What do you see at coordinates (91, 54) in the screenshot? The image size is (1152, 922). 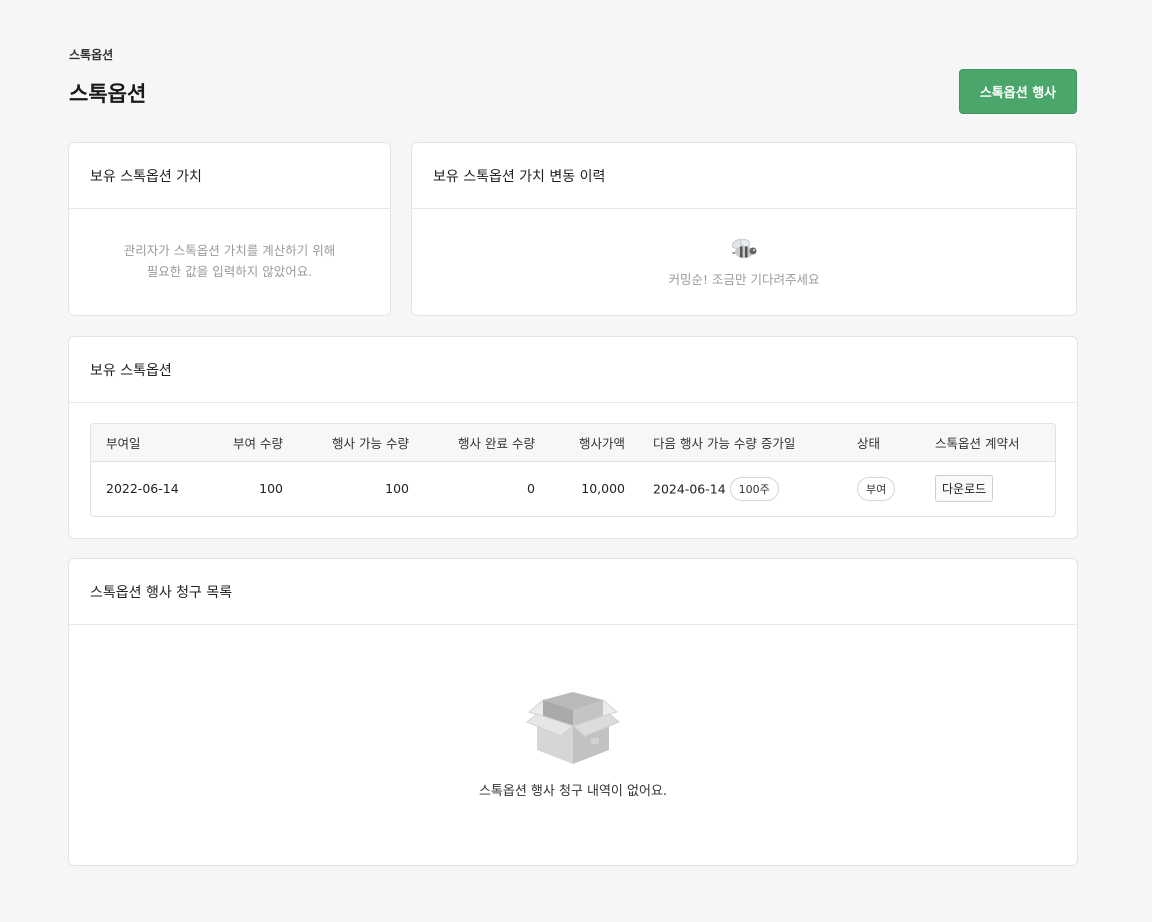 I see `breadcrumb: 스톡옵션` at bounding box center [91, 54].